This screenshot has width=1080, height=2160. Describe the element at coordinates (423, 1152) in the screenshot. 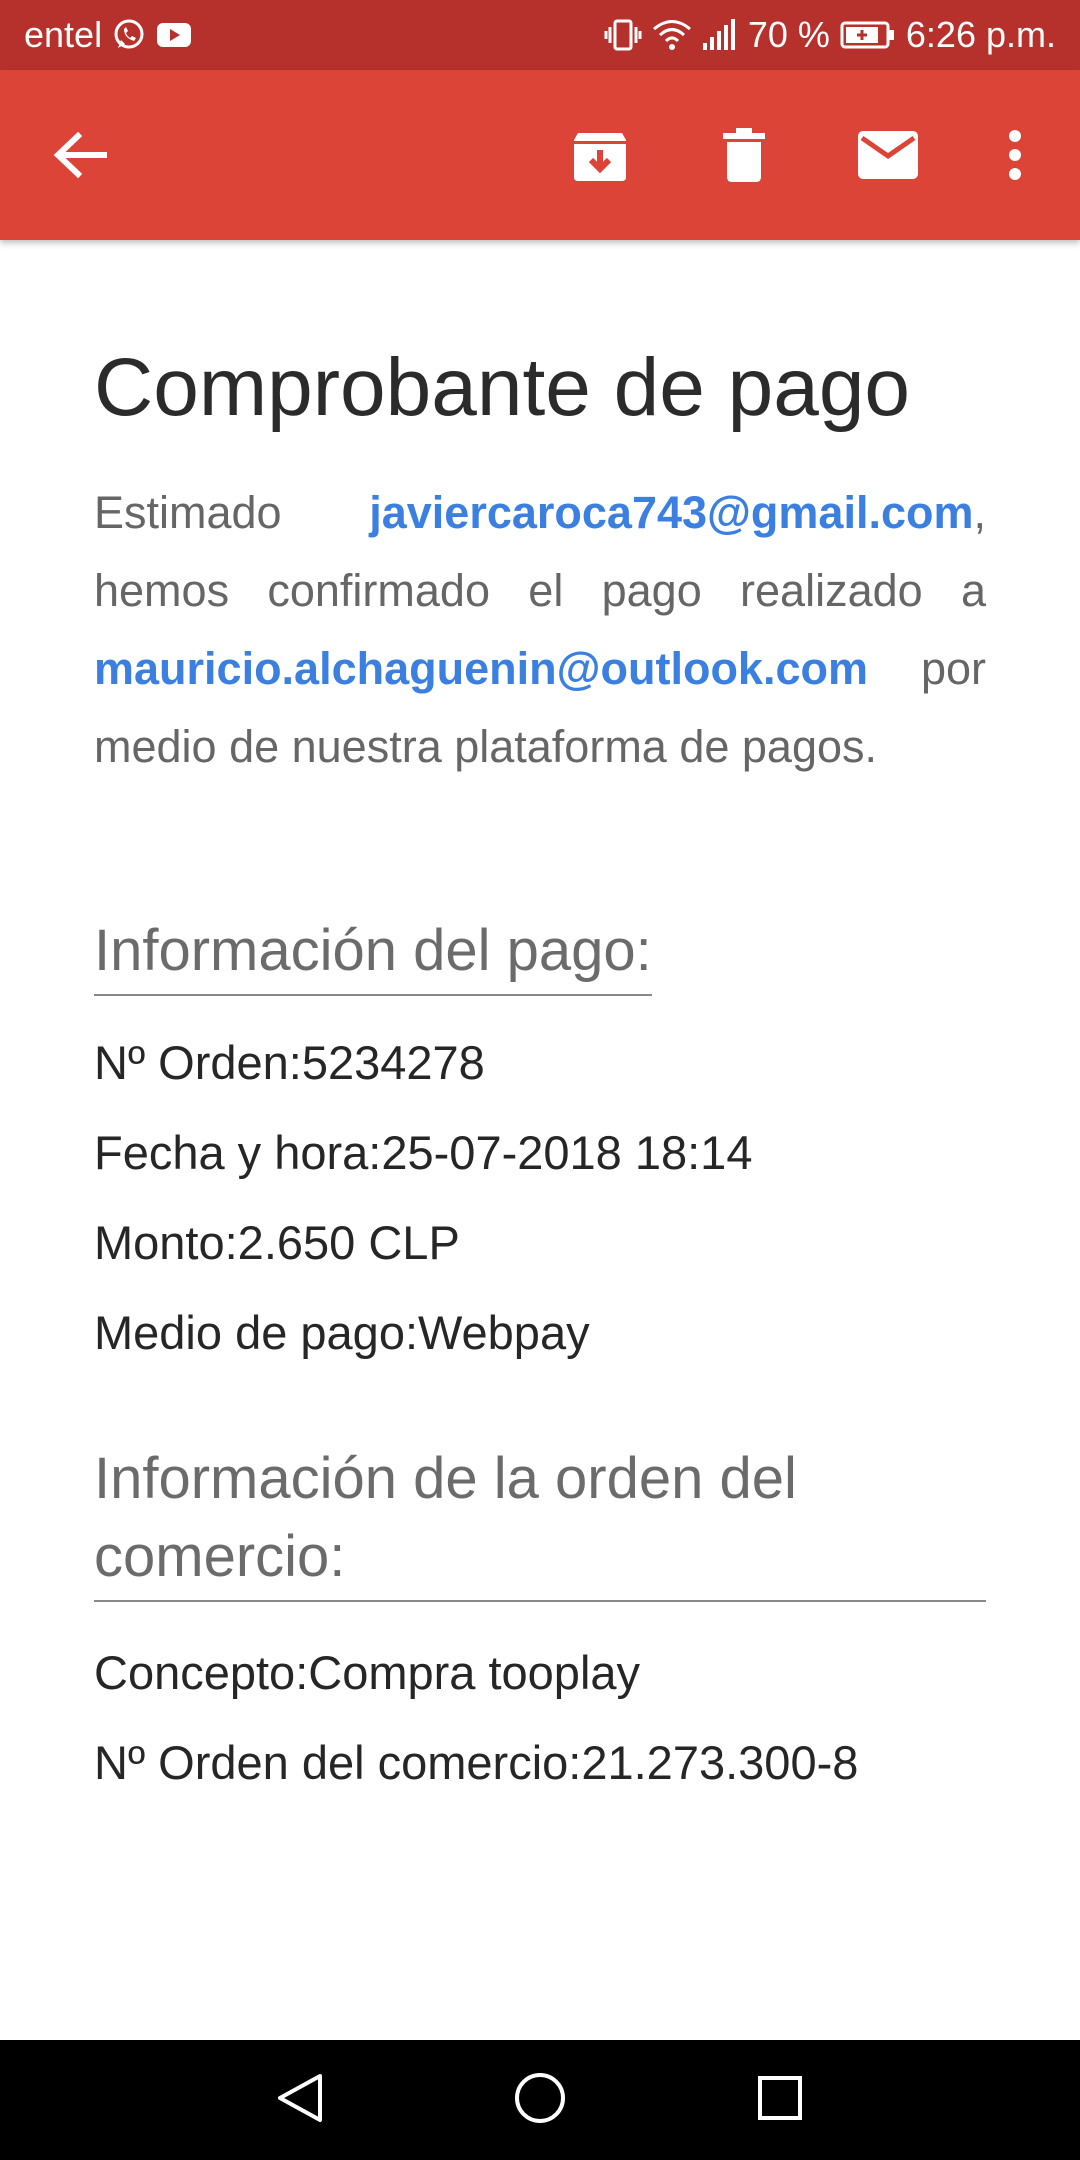

I see `date-time-row: Fecha y hora:25-07-2018 18:14` at that location.